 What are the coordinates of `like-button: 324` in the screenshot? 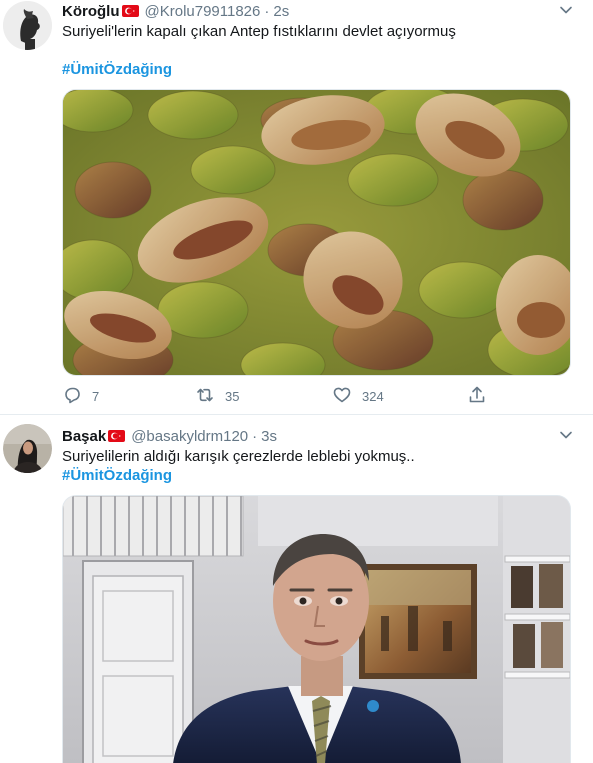 It's located at (358, 396).